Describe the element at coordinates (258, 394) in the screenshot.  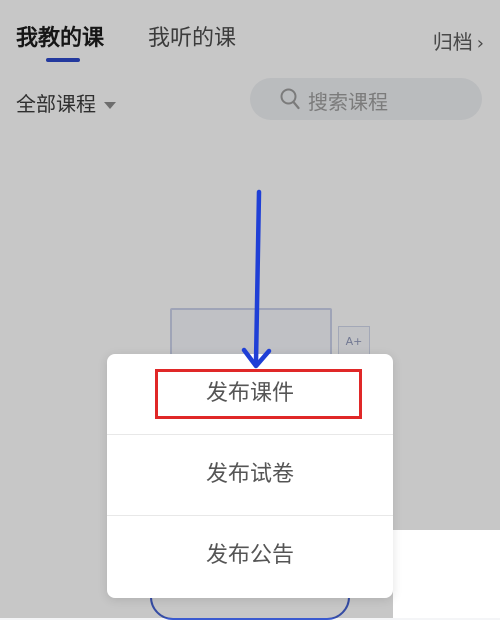
I see `highlight-box` at that location.